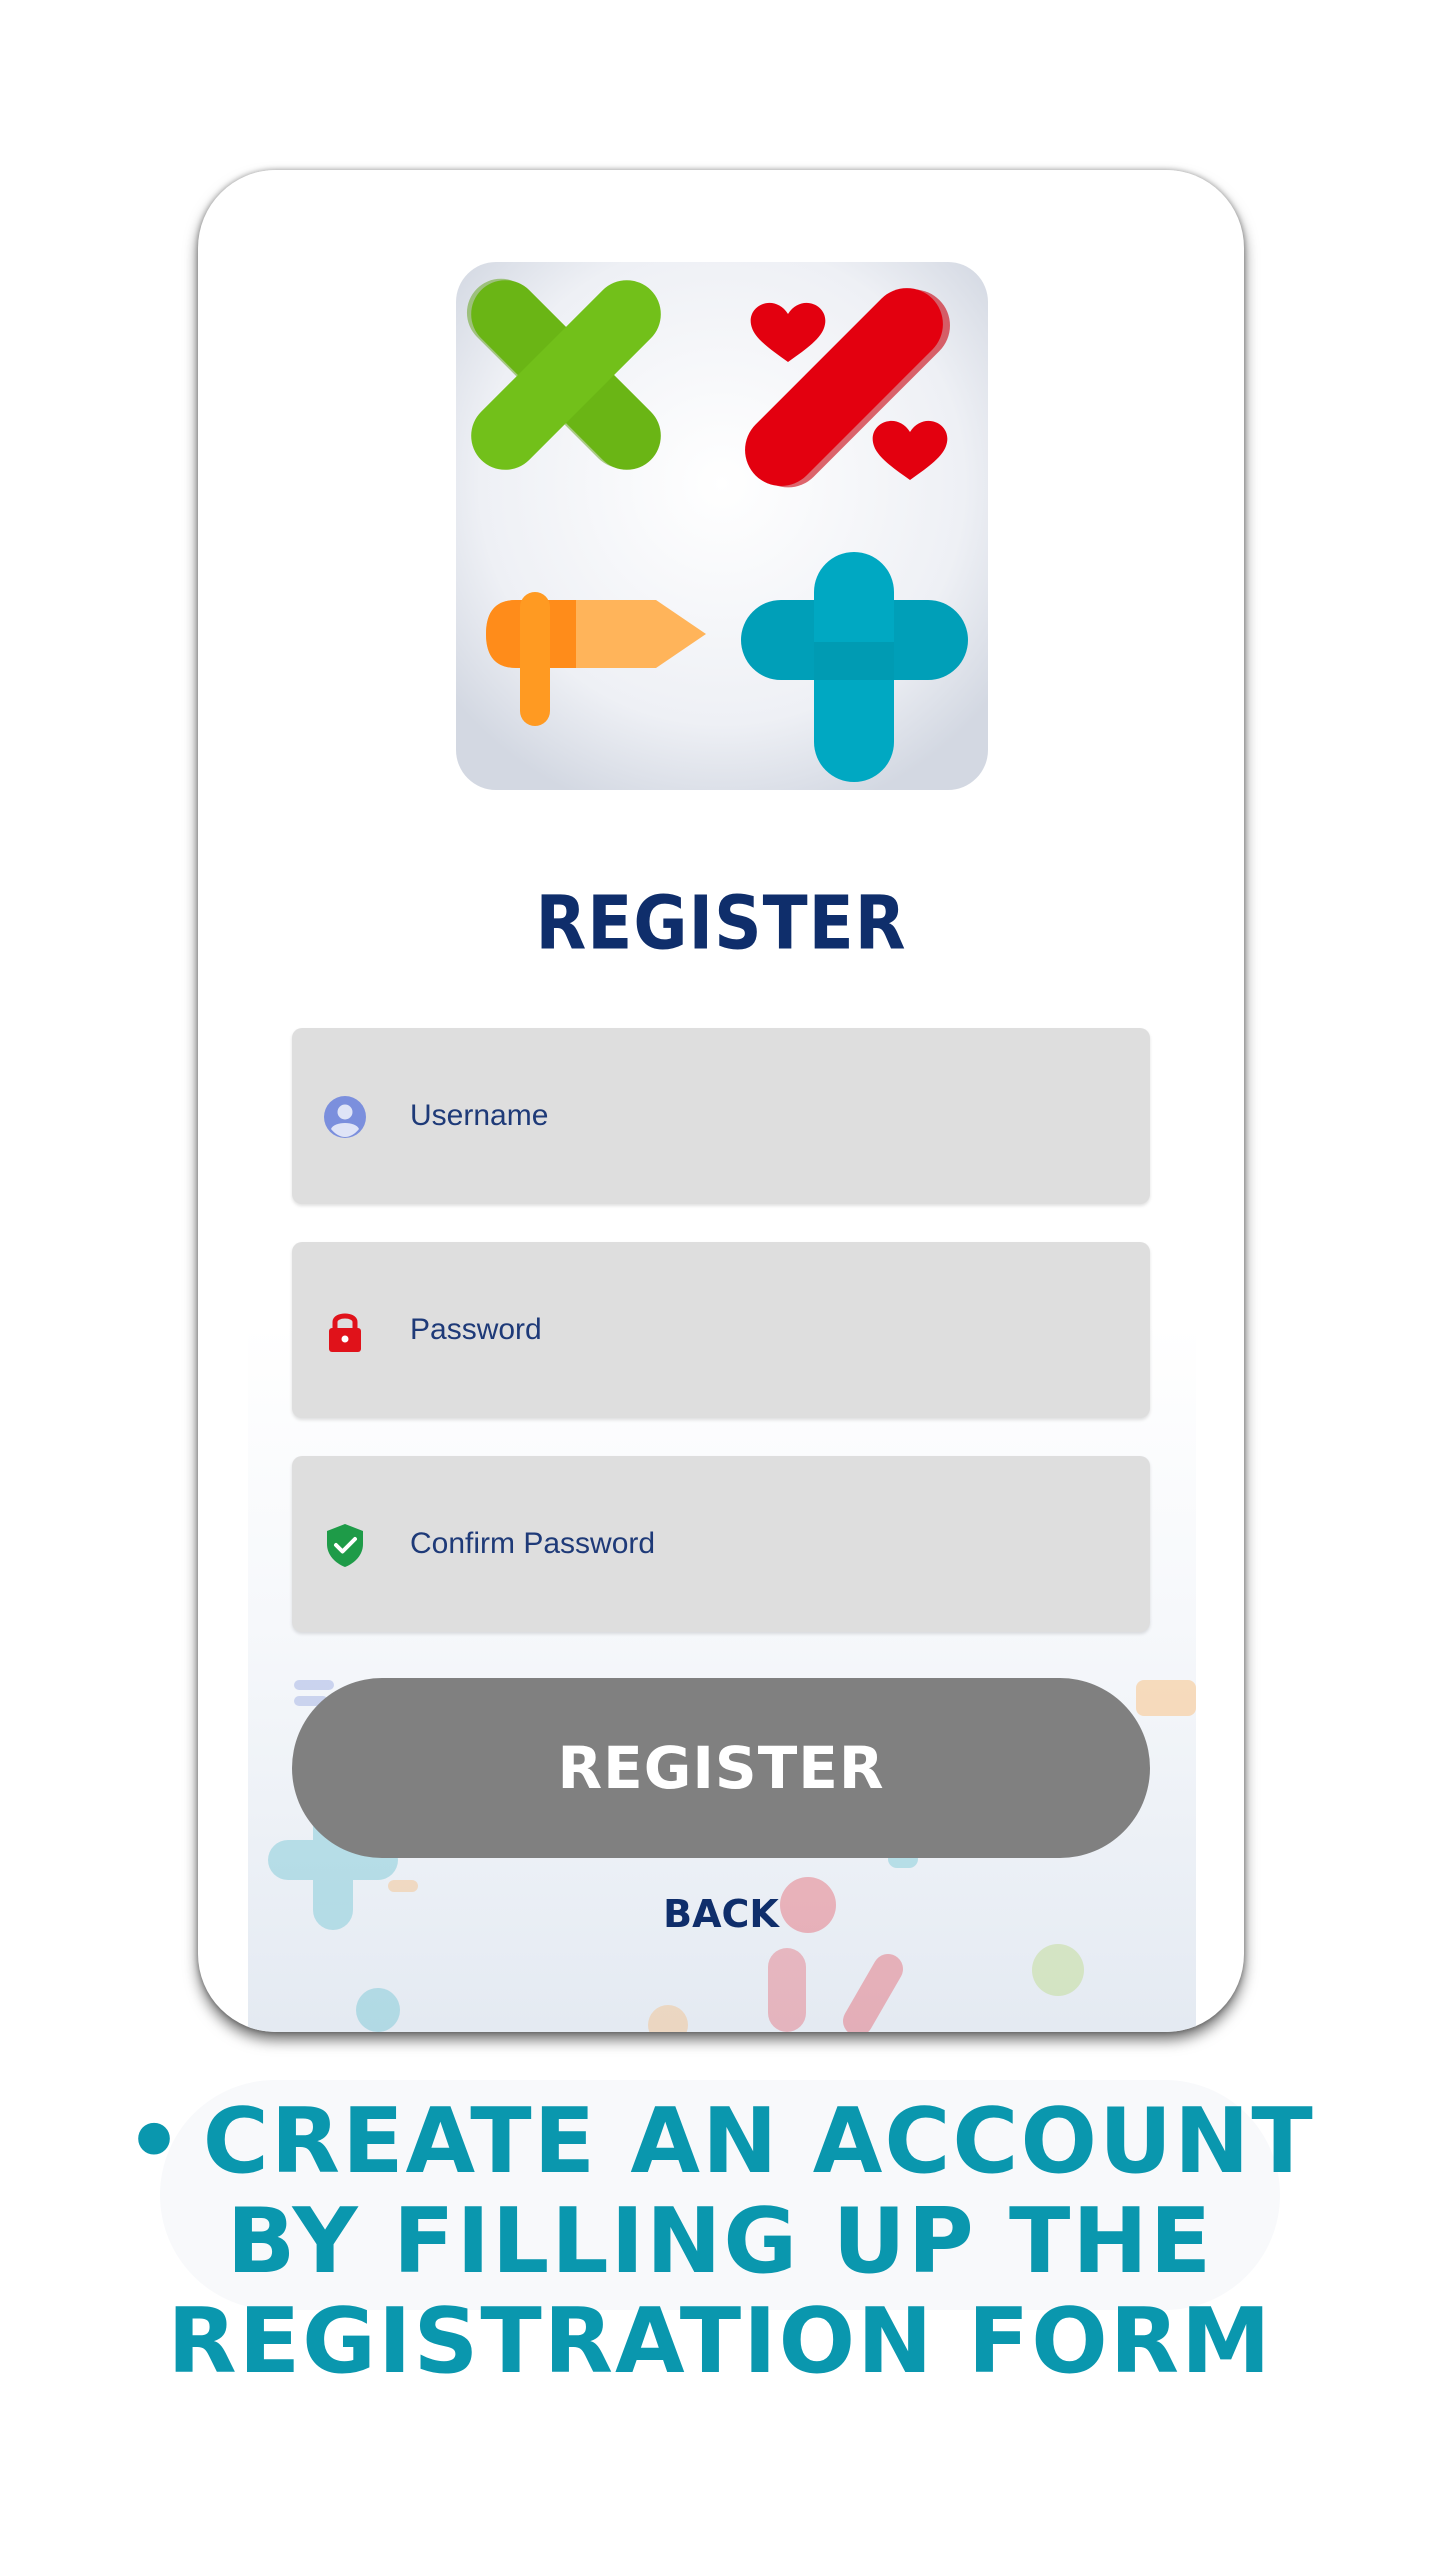  What do you see at coordinates (721, 1768) in the screenshot?
I see `register-button: REGISTER` at bounding box center [721, 1768].